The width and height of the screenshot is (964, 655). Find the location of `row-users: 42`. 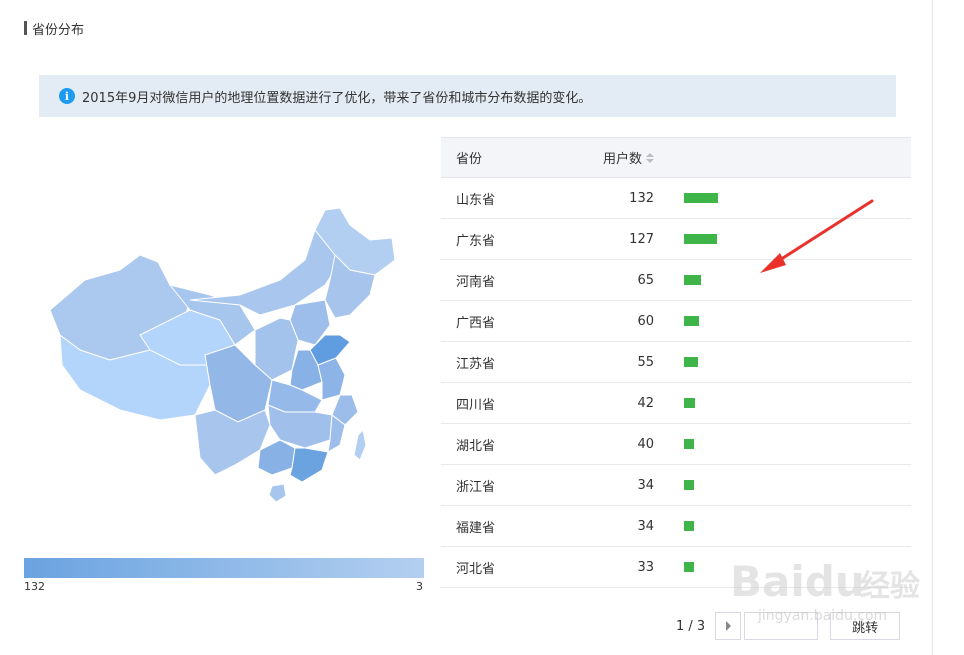

row-users: 42 is located at coordinates (645, 403).